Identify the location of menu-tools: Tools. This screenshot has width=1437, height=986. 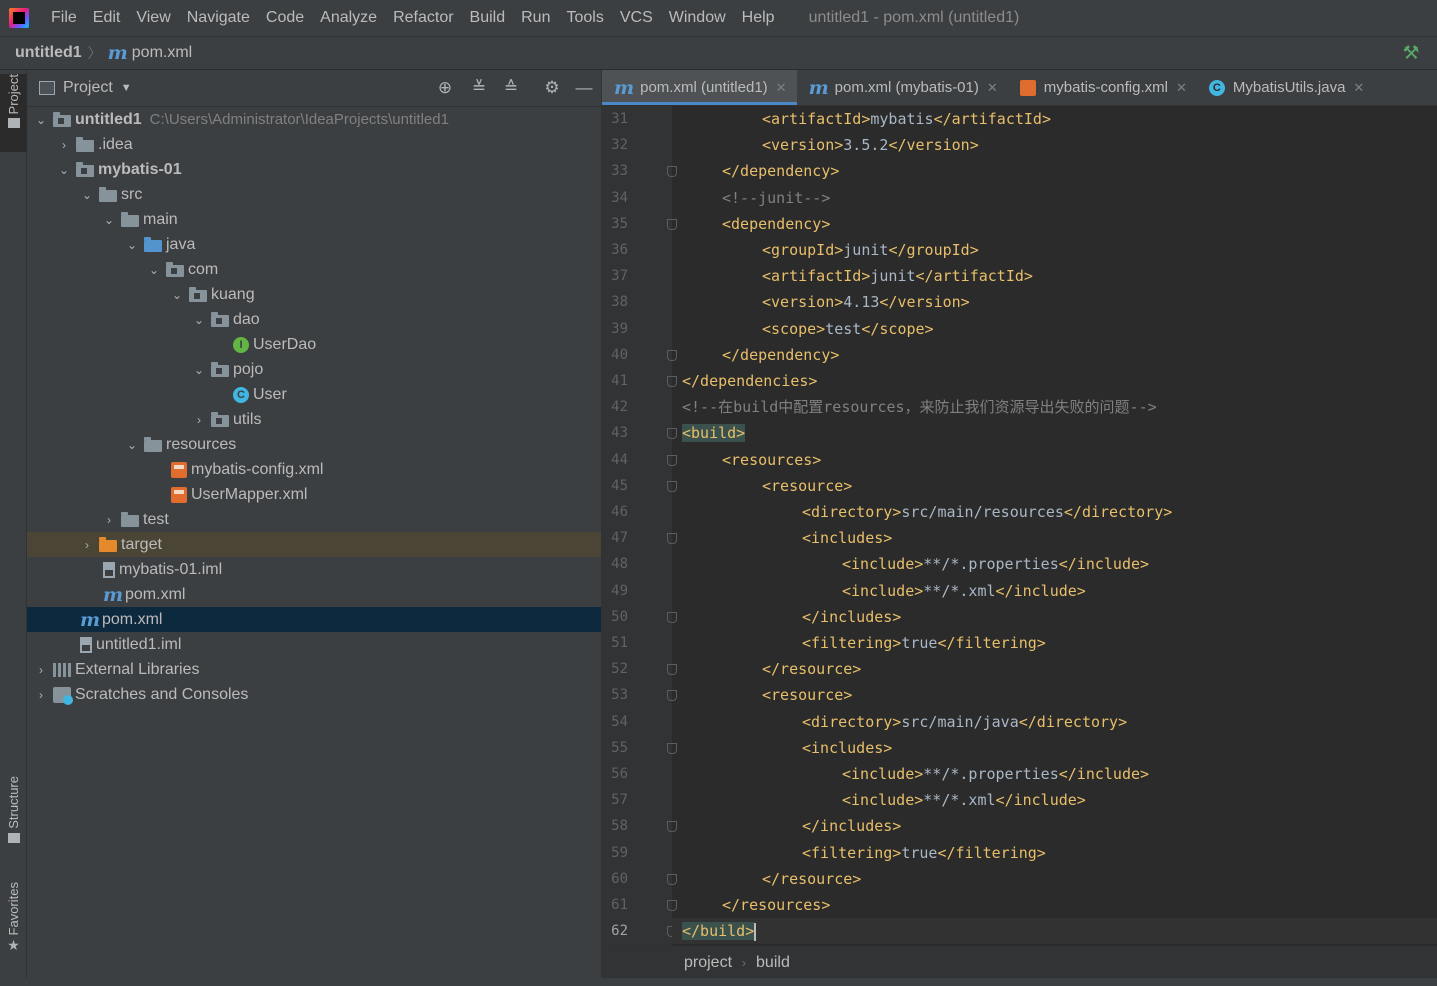
(584, 18).